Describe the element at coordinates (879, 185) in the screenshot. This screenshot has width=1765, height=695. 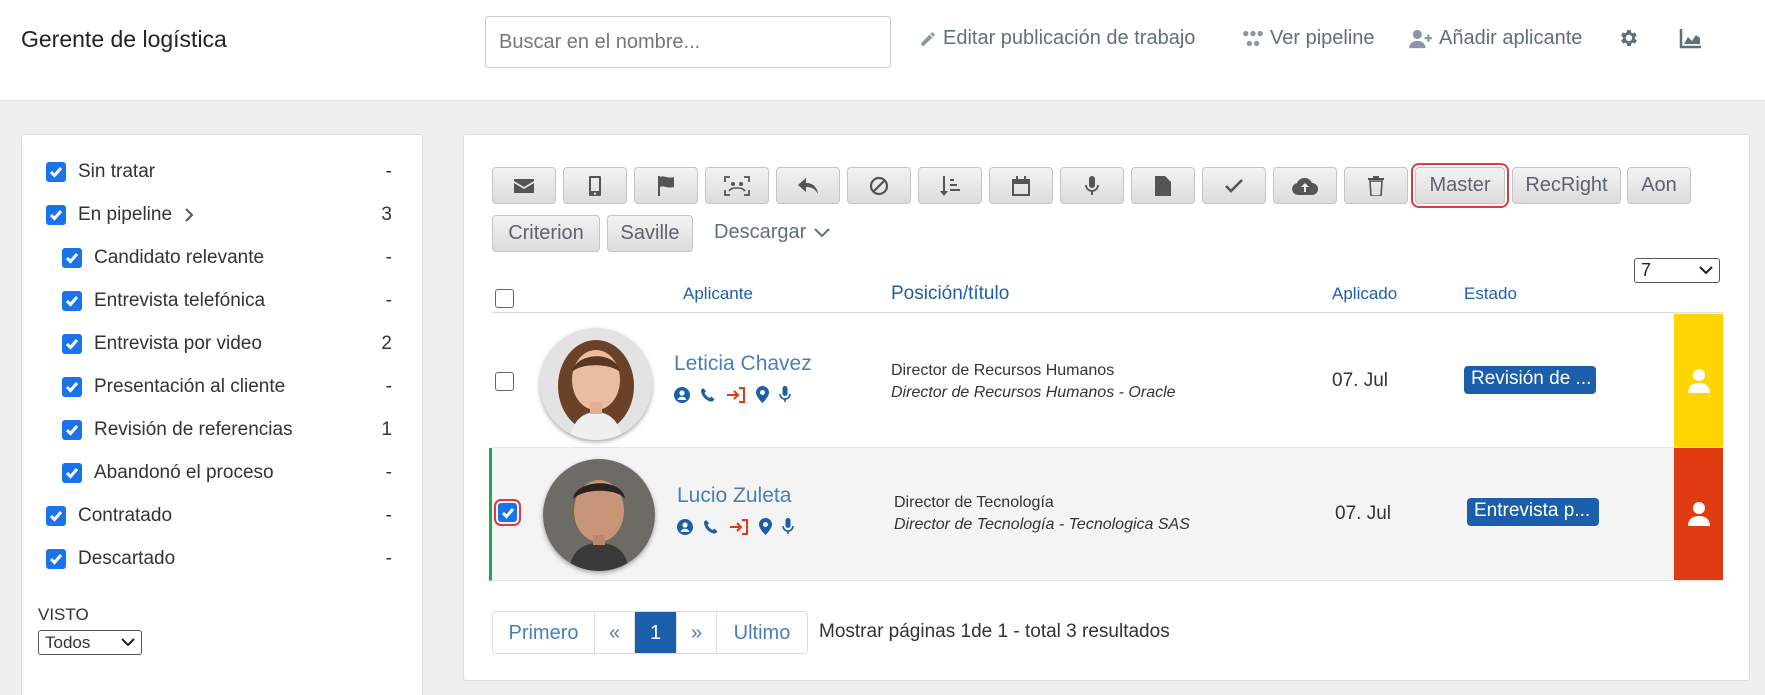
I see `block-button` at that location.